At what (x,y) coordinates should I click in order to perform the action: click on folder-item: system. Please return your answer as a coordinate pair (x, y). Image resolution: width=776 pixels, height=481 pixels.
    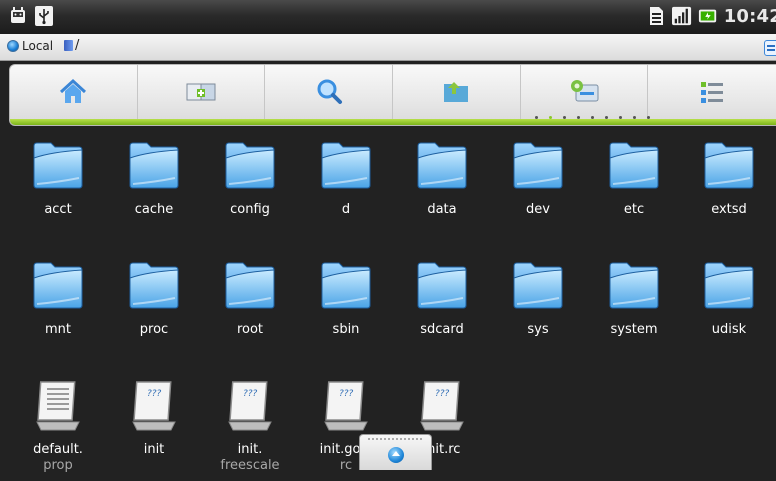
    Looking at the image, I should click on (634, 303).